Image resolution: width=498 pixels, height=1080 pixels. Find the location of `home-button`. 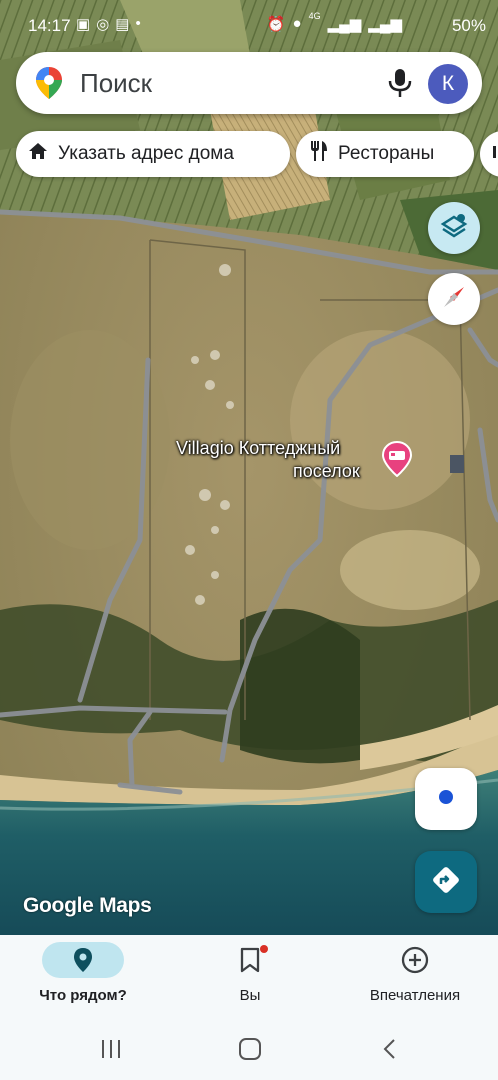

home-button is located at coordinates (250, 1051).